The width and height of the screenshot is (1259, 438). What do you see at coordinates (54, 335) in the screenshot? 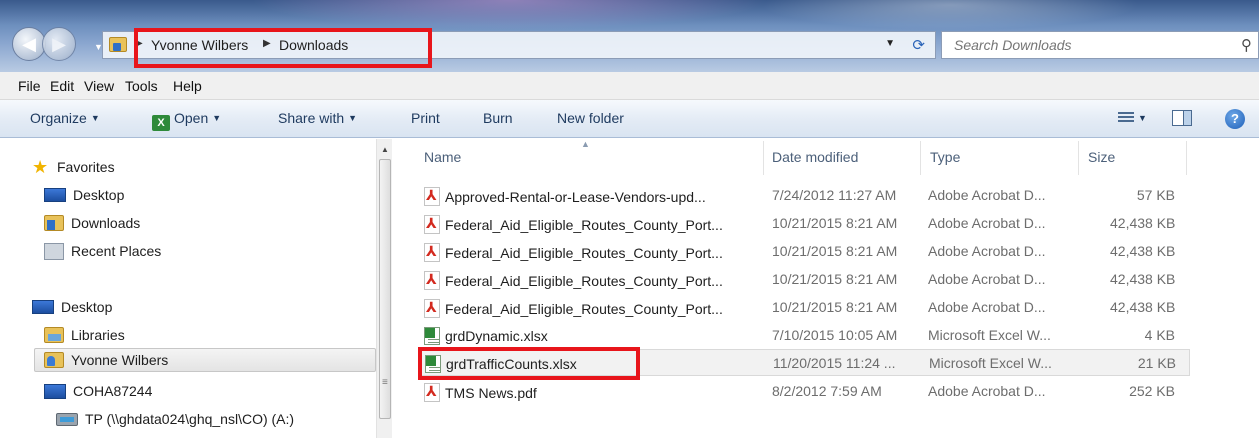
I see `libraries-icon` at bounding box center [54, 335].